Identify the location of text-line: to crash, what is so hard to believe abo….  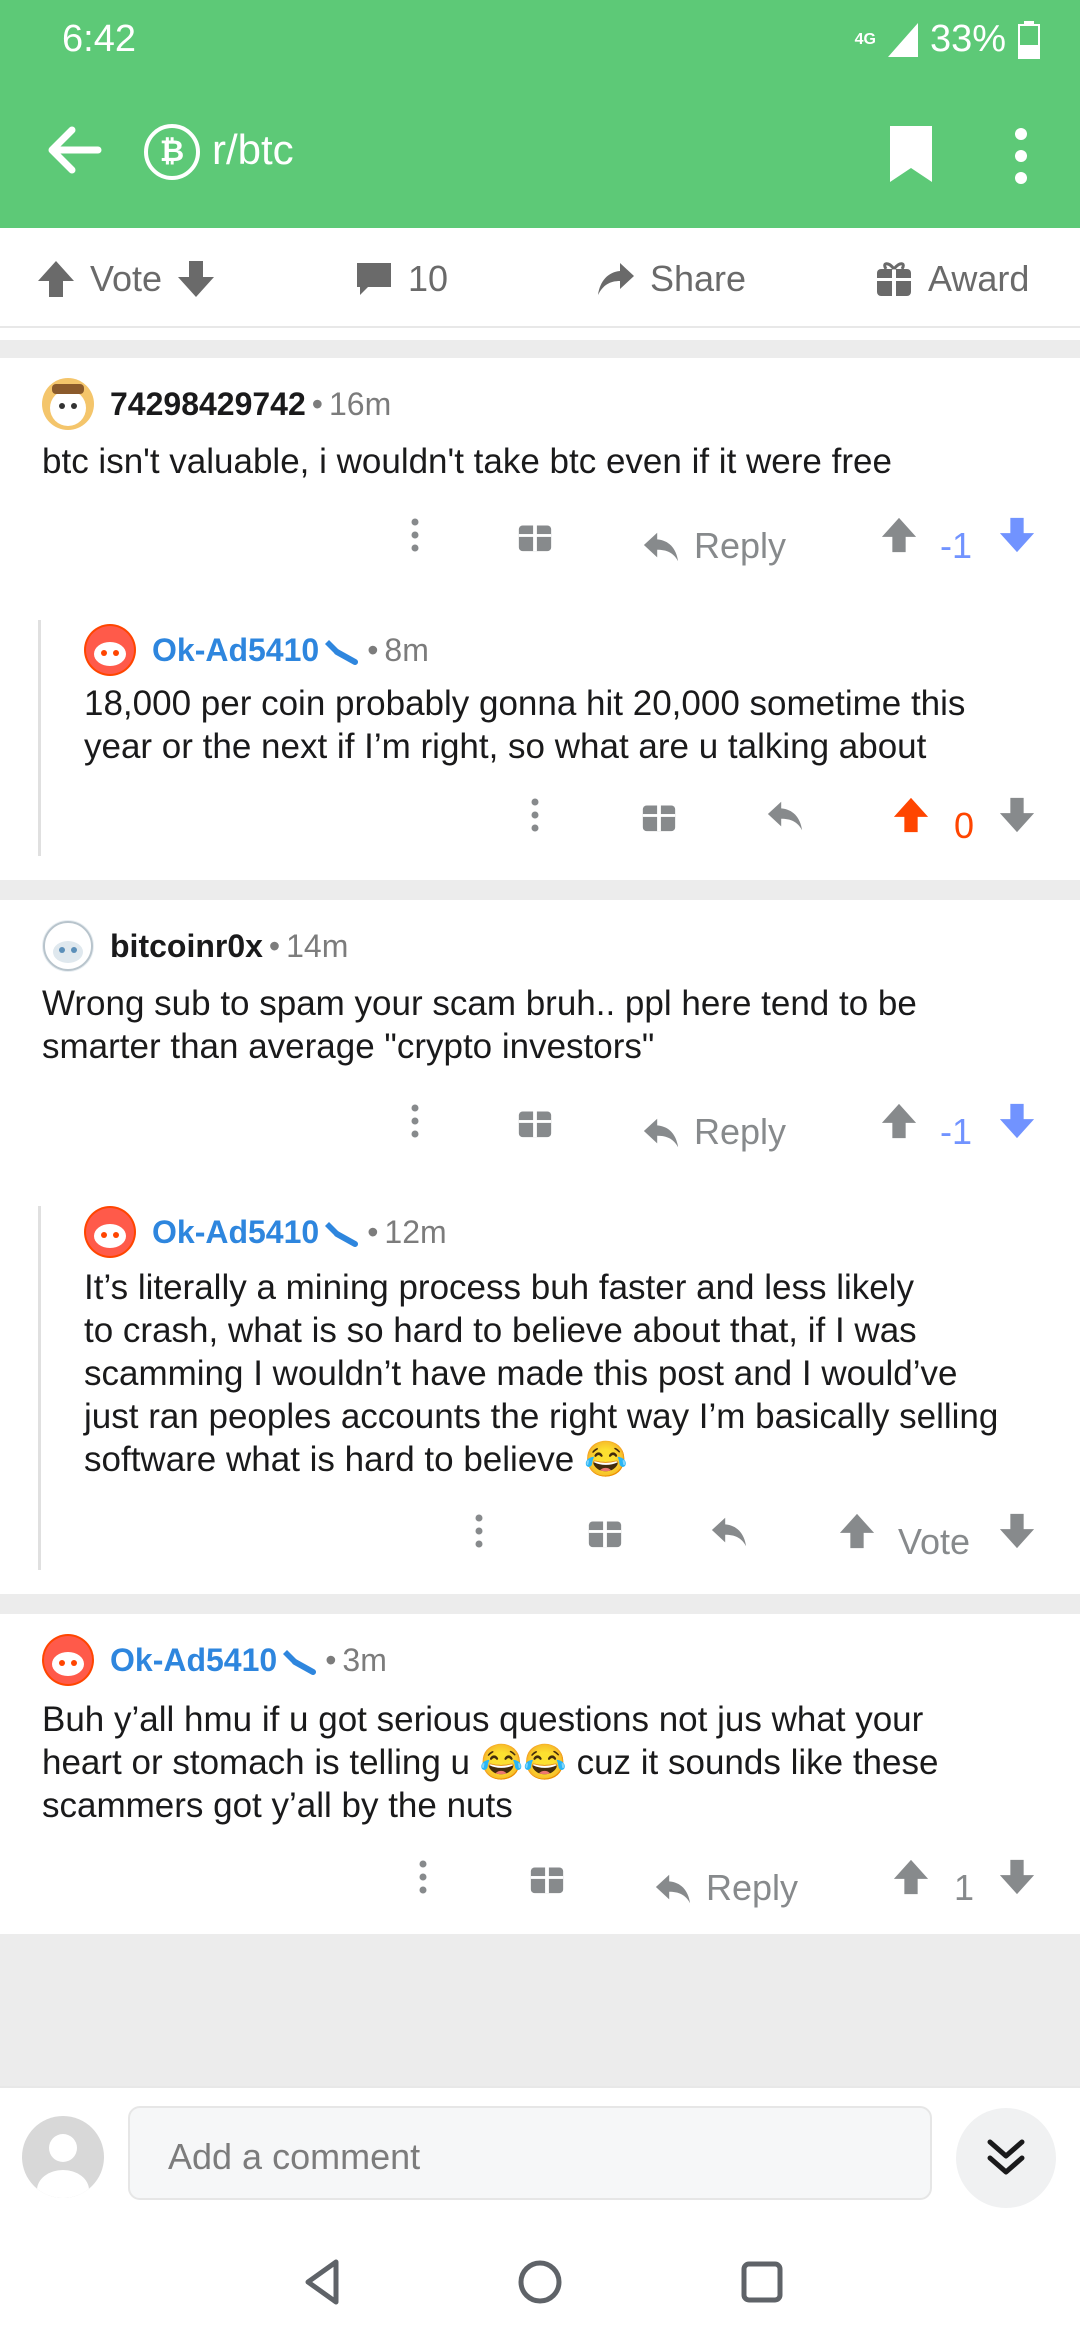
(500, 1330).